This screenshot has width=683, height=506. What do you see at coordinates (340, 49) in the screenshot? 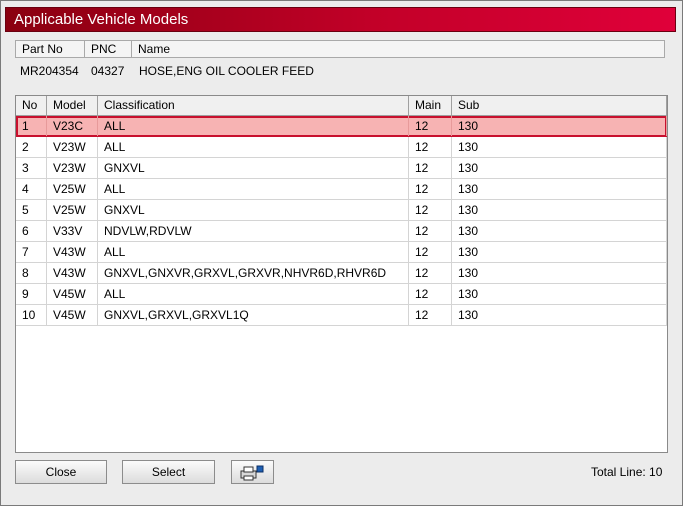
I see `part-info-header: Part No PNC Name` at bounding box center [340, 49].